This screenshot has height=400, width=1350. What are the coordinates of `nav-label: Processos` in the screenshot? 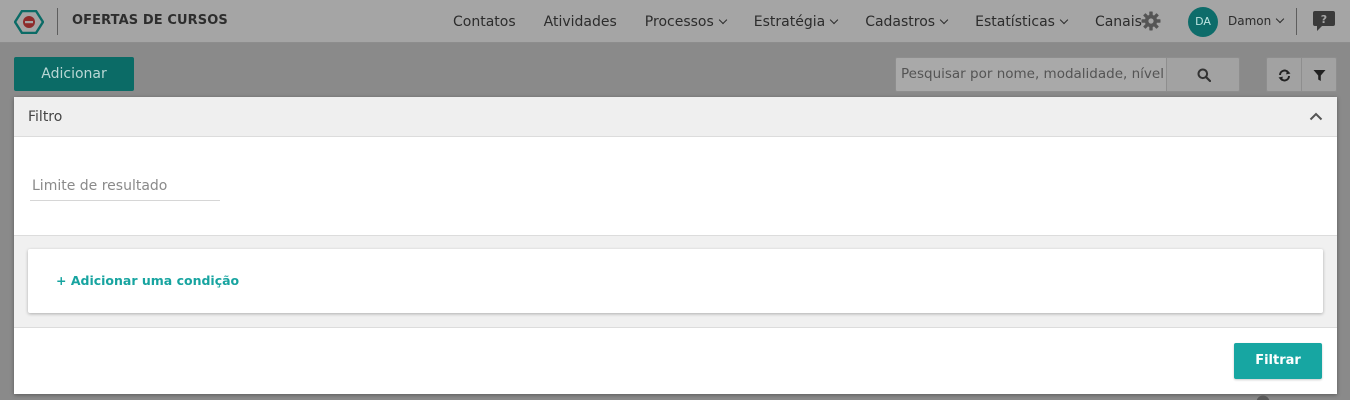 It's located at (679, 22).